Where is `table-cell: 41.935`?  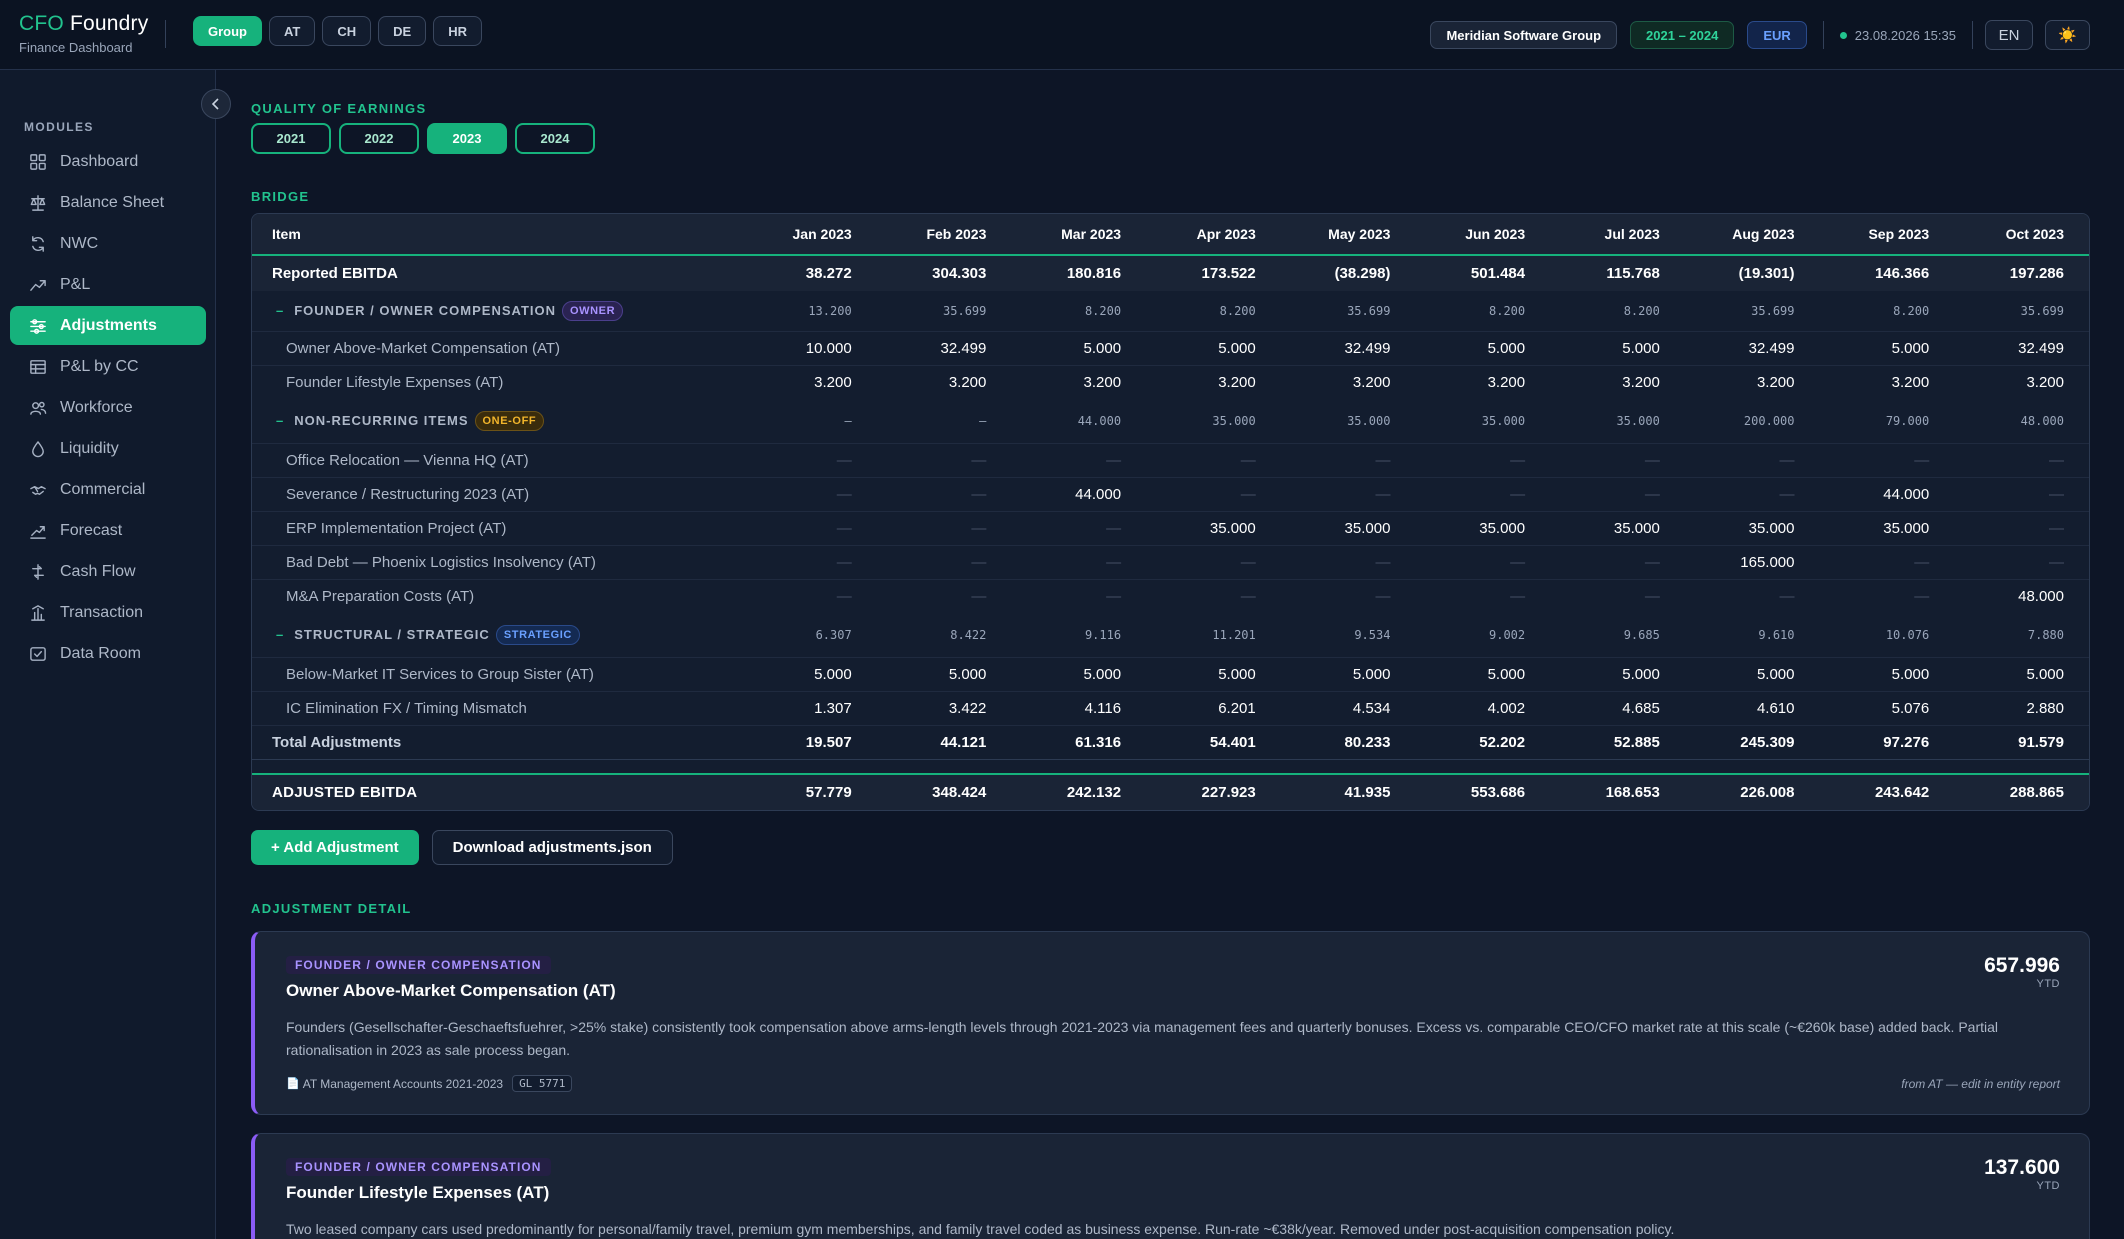
table-cell: 41.935 is located at coordinates (1348, 792).